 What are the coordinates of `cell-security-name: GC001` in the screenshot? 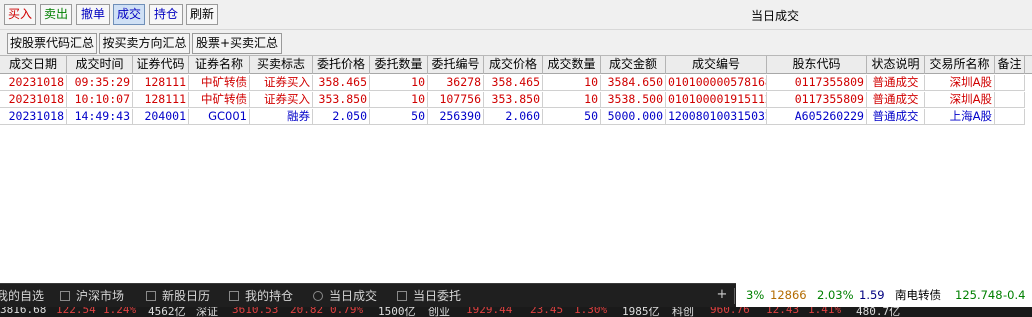 It's located at (219, 117).